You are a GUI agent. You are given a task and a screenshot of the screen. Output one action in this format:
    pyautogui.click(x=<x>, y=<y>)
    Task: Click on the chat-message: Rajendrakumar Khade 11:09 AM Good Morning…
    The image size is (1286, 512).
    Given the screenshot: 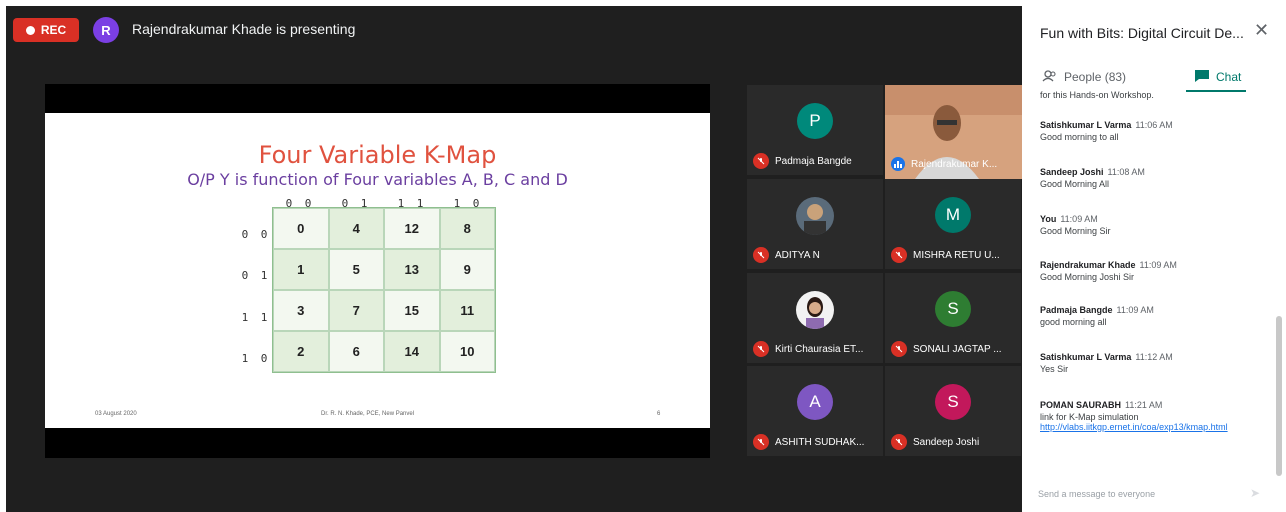 What is the action you would take?
    pyautogui.click(x=1150, y=271)
    